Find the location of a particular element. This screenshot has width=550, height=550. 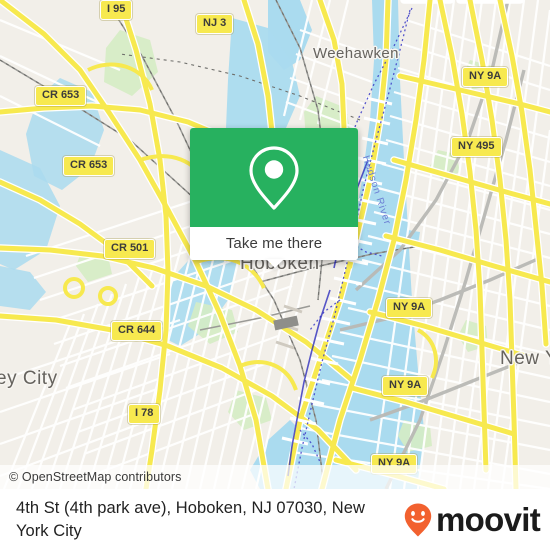

moovit-wordmark: moovit is located at coordinates (488, 519).